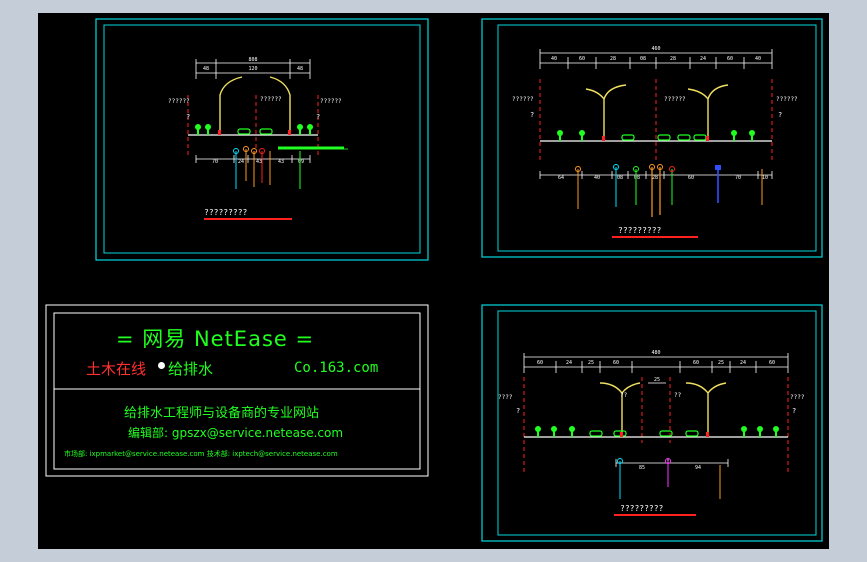 Image resolution: width=867 pixels, height=562 pixels. I want to click on panel-2-inner-frame, so click(657, 138).